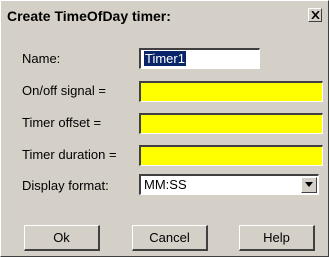 Image resolution: width=329 pixels, height=257 pixels. I want to click on timer-duration-label: Timer duration =, so click(69, 154).